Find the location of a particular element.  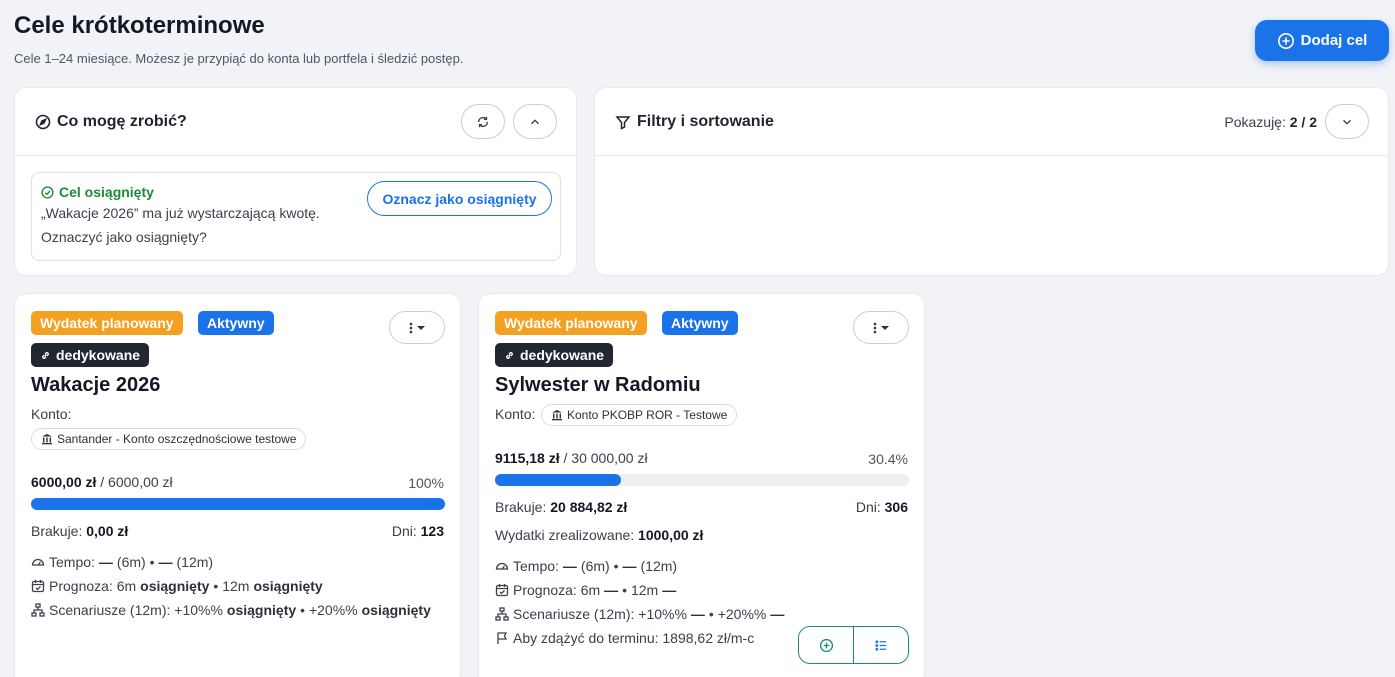

deadline-text: Aby zdążyć do terminu: 1898,62 zł/m-c is located at coordinates (634, 638).